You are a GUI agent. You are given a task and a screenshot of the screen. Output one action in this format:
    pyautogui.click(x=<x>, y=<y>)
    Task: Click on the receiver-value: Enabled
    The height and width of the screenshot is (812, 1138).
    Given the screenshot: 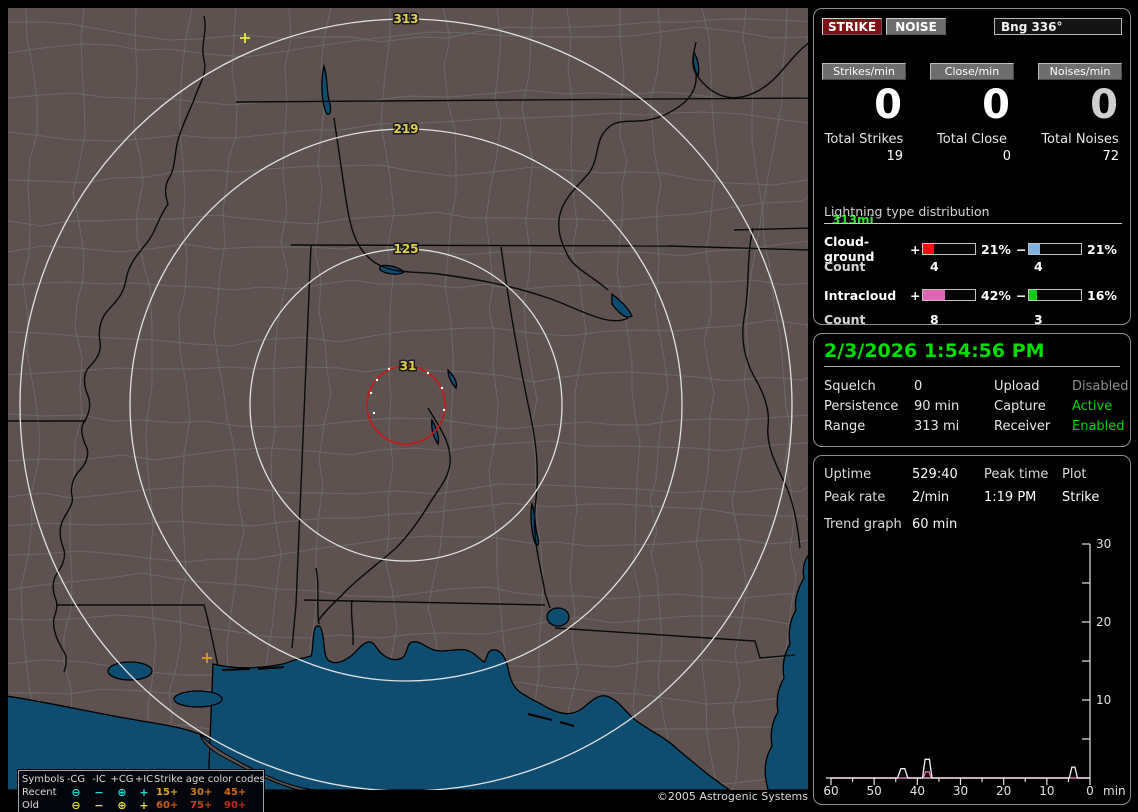 What is the action you would take?
    pyautogui.click(x=1098, y=426)
    